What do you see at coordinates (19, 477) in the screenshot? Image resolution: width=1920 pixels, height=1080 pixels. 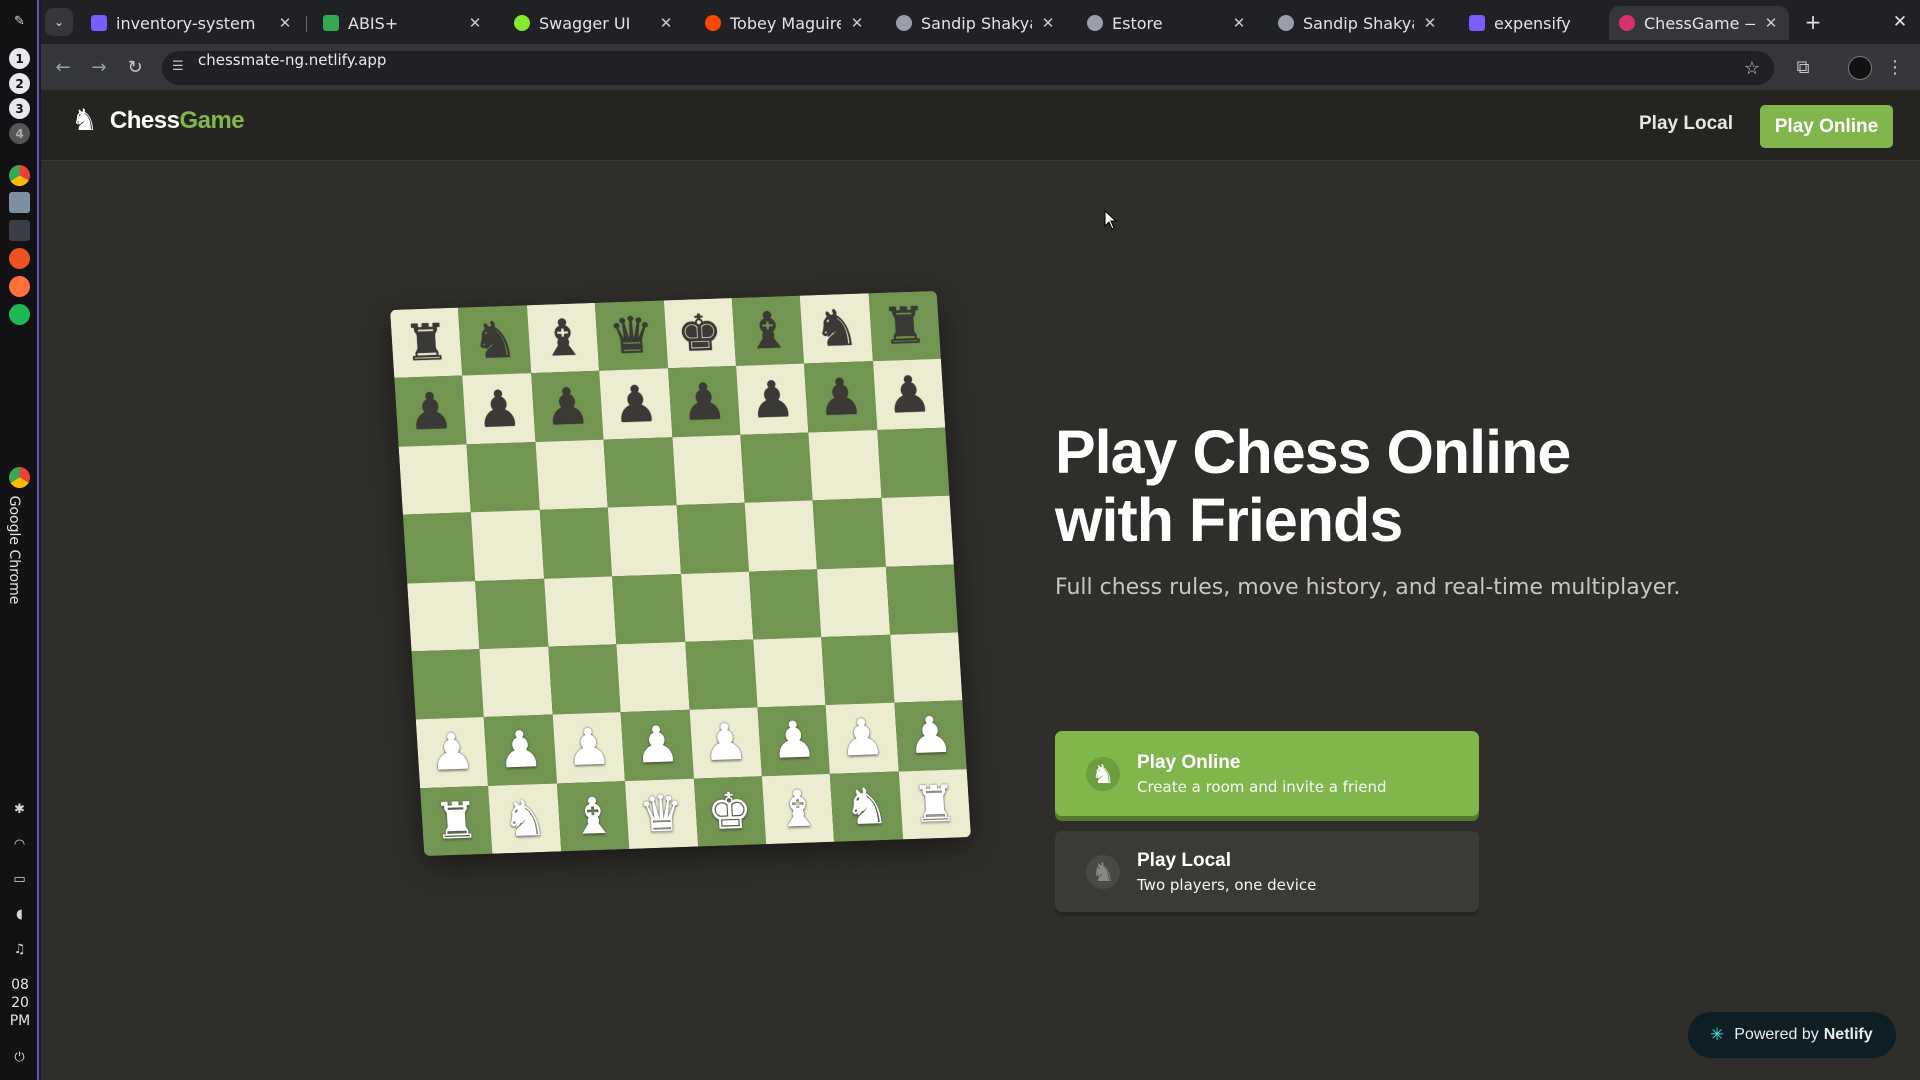 I see `chrome-window-icon` at bounding box center [19, 477].